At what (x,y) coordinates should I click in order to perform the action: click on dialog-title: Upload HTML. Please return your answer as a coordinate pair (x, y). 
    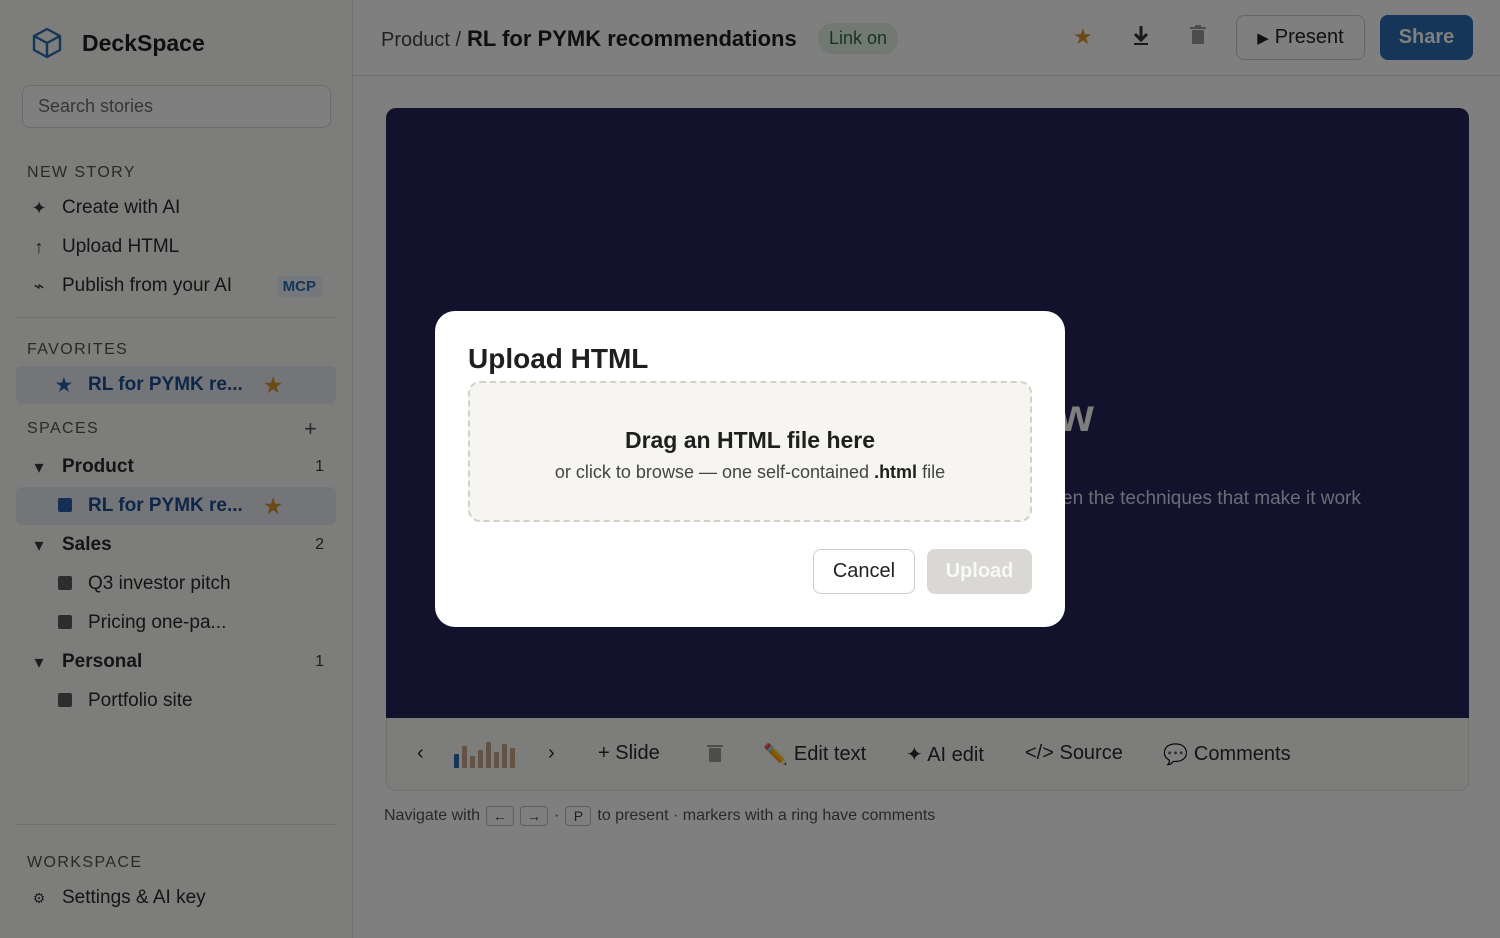
    Looking at the image, I should click on (558, 358).